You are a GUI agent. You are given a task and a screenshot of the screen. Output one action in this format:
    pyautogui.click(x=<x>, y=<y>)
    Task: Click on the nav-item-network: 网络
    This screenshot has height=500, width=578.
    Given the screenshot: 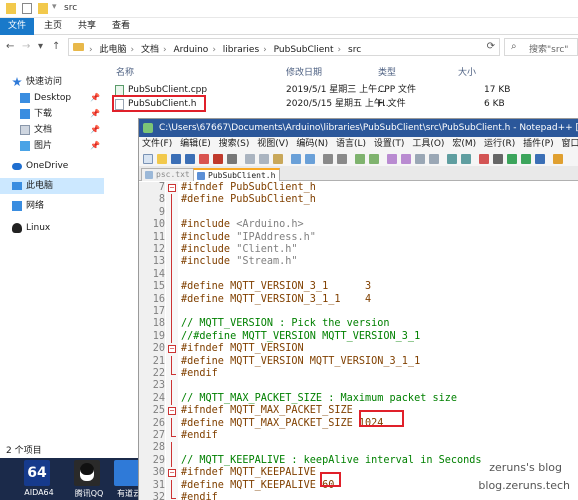 What is the action you would take?
    pyautogui.click(x=52, y=206)
    